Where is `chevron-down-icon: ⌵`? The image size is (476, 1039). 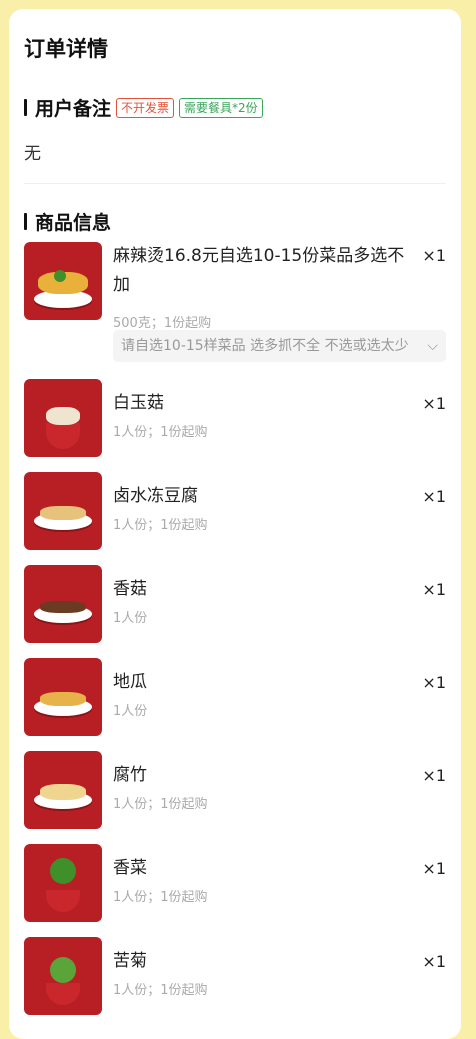
chevron-down-icon: ⌵ is located at coordinates (432, 346).